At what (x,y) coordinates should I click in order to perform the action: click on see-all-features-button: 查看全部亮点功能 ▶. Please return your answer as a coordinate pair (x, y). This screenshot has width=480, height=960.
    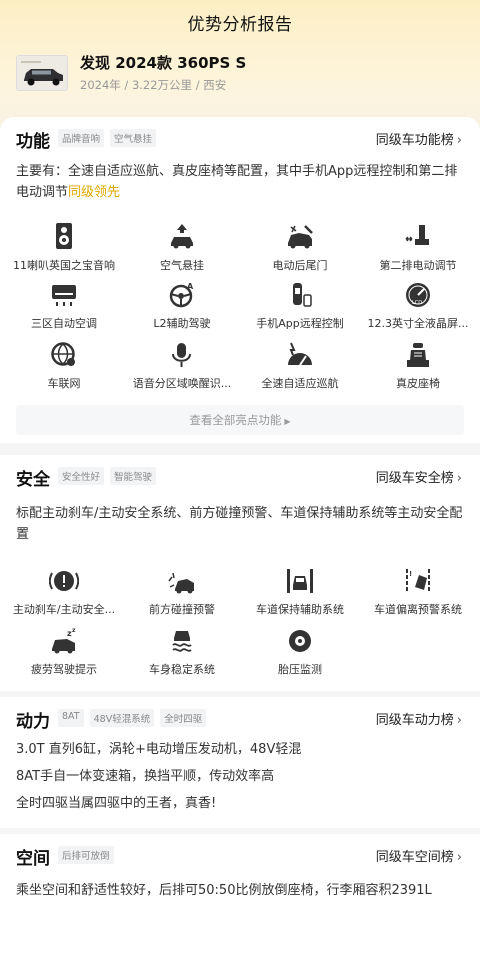
    Looking at the image, I should click on (240, 420).